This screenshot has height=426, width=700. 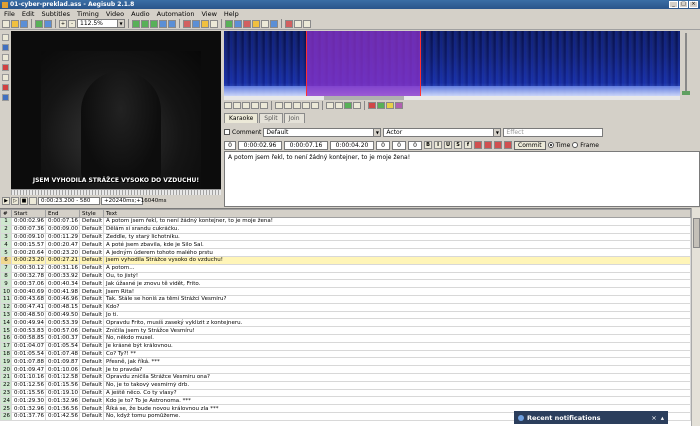 I want to click on table-row: 12 0:00:47.41 0:00:48.15 Default Kdo?, so click(x=345, y=307).